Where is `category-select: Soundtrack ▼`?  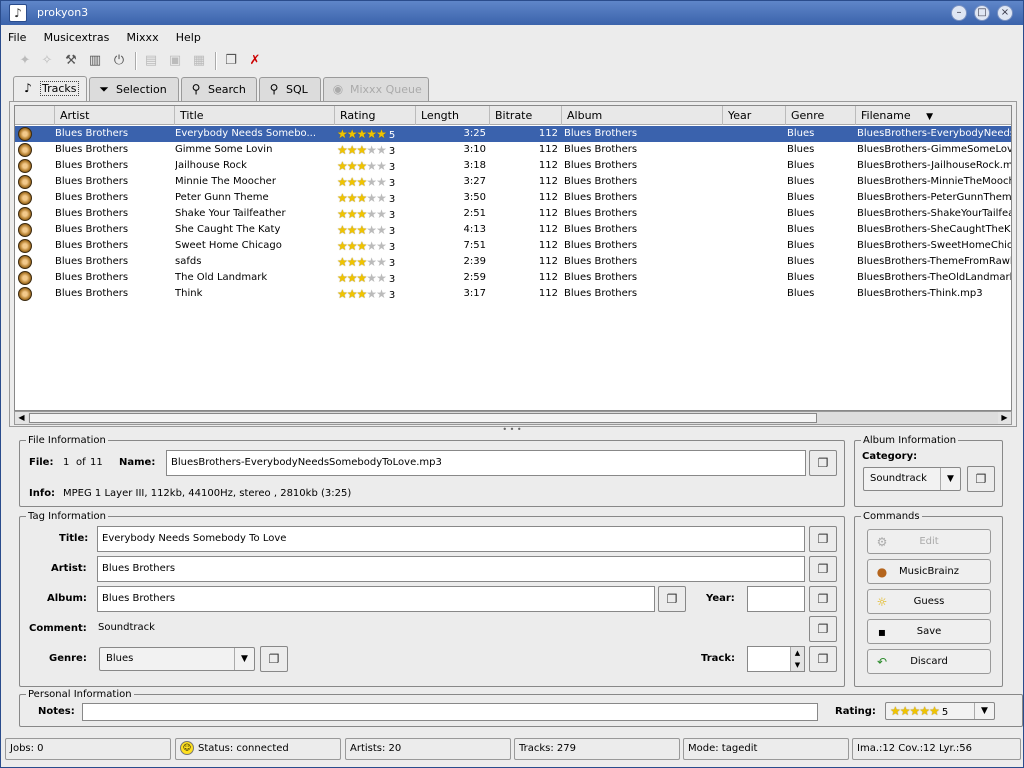
category-select: Soundtrack ▼ is located at coordinates (912, 479).